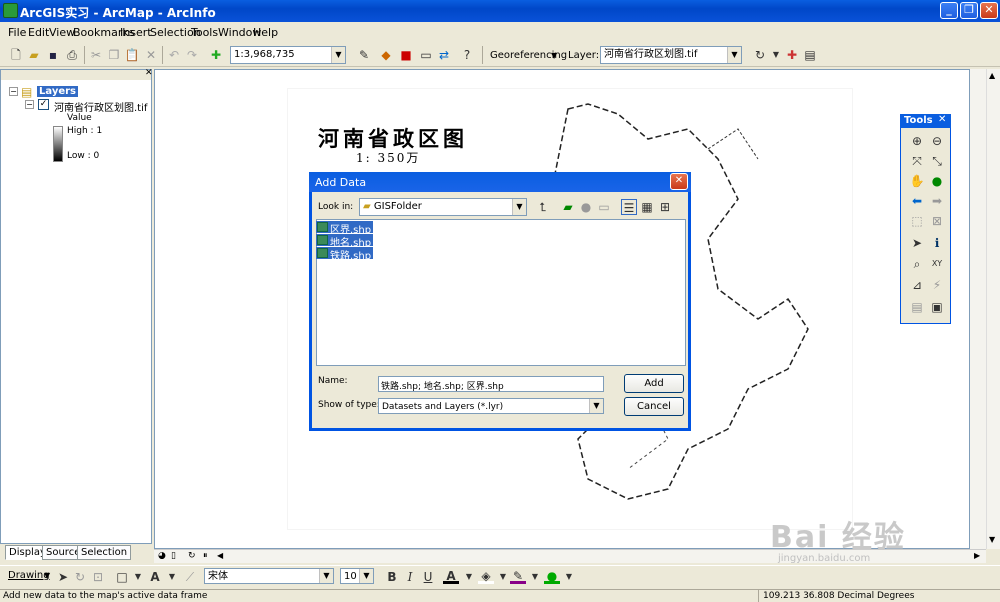 The height and width of the screenshot is (602, 1000). I want to click on undo-icon: ↶, so click(174, 55).